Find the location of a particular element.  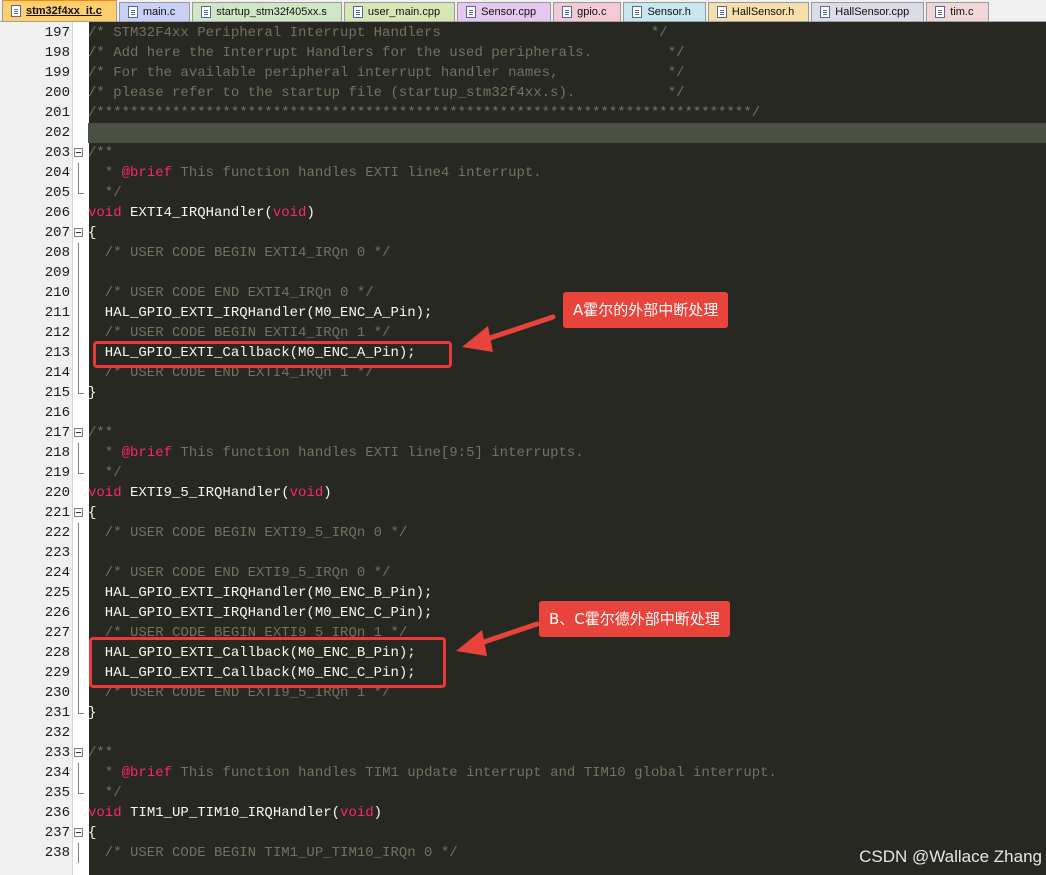

code-line: 217 /** is located at coordinates (523, 433).